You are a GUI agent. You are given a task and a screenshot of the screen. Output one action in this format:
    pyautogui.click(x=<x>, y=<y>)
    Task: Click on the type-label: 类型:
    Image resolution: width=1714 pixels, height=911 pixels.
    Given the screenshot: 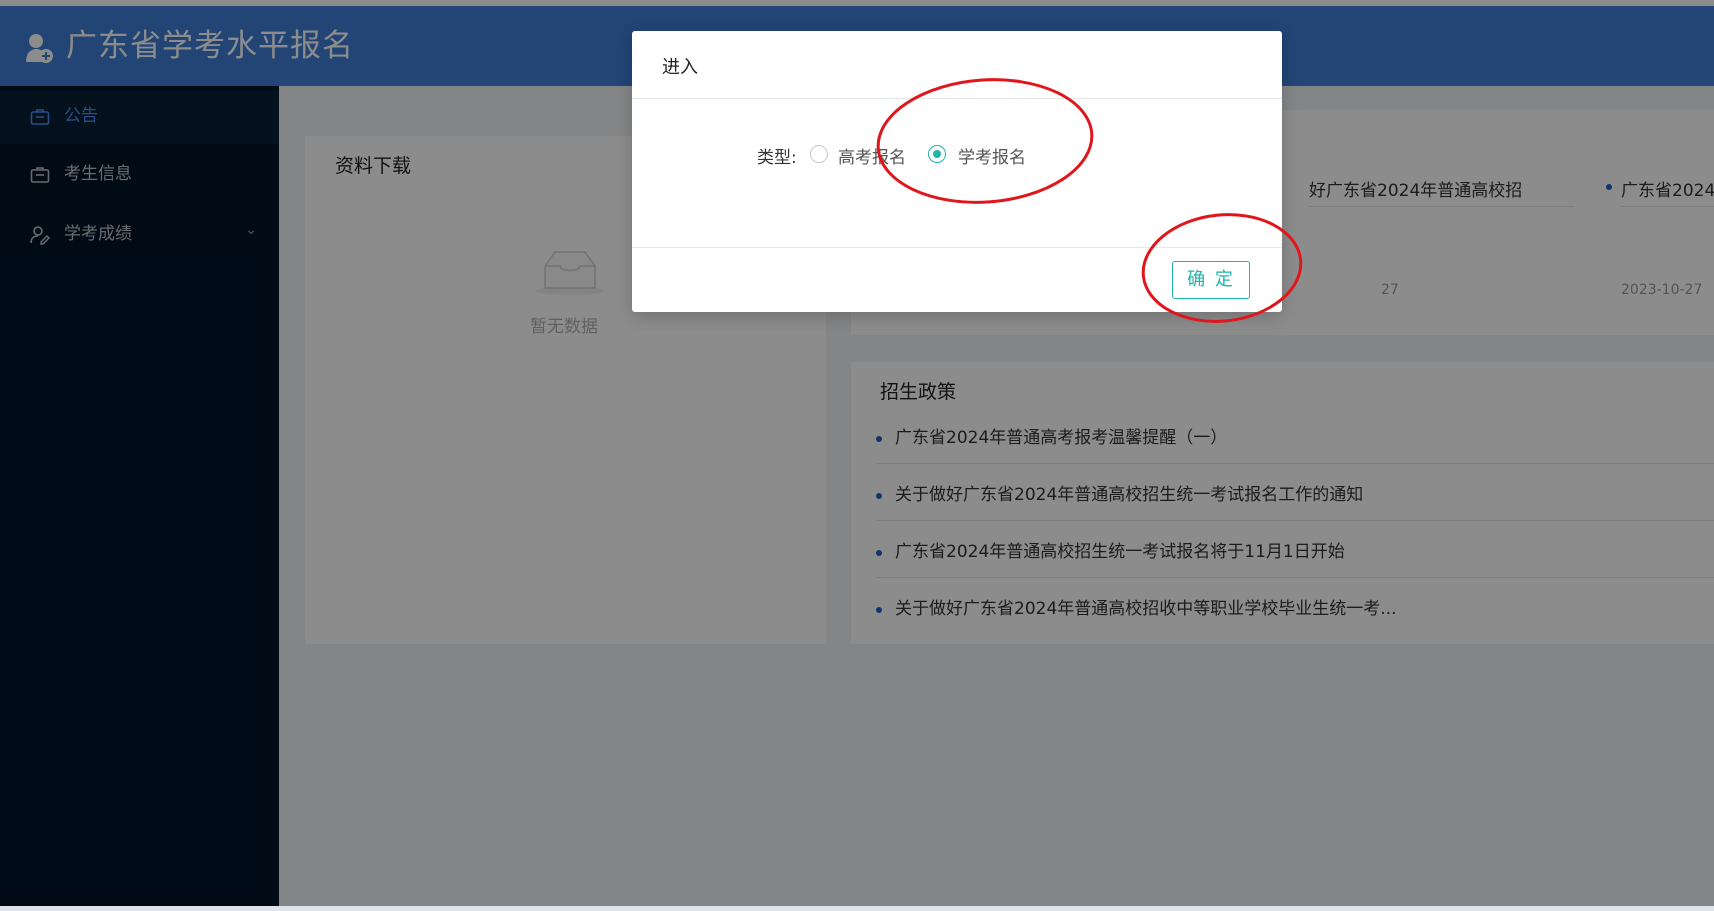 What is the action you would take?
    pyautogui.click(x=777, y=158)
    